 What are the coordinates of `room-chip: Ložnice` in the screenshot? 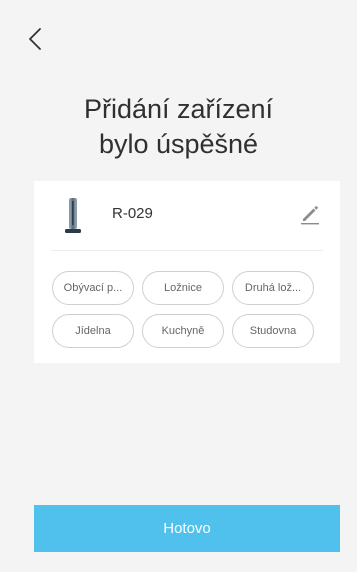 It's located at (183, 288).